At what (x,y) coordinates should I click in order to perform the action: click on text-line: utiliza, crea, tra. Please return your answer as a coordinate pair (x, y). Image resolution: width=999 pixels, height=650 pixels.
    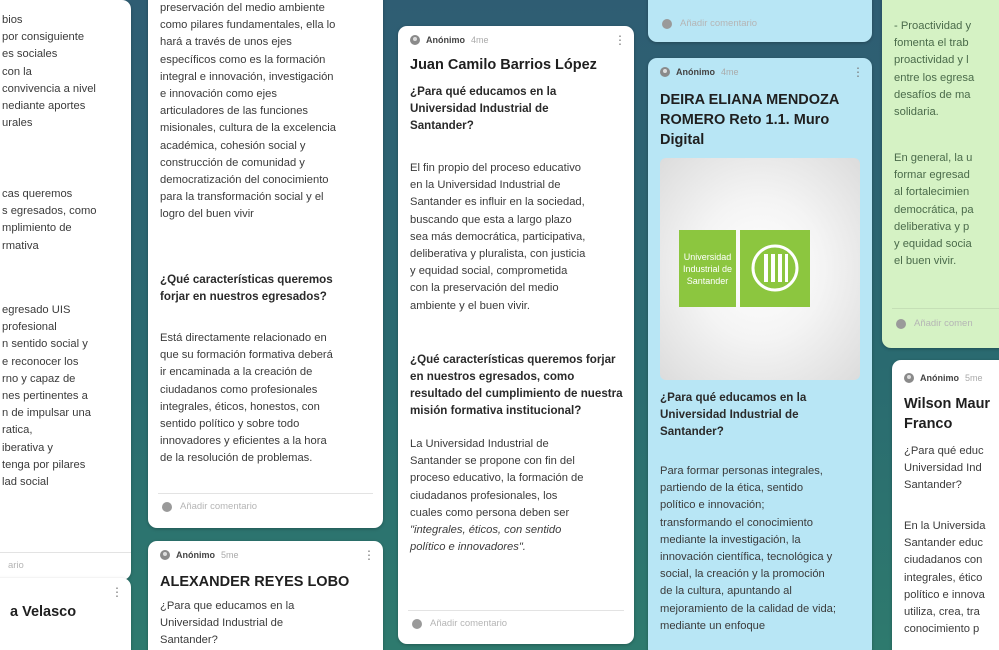
    Looking at the image, I should click on (942, 612).